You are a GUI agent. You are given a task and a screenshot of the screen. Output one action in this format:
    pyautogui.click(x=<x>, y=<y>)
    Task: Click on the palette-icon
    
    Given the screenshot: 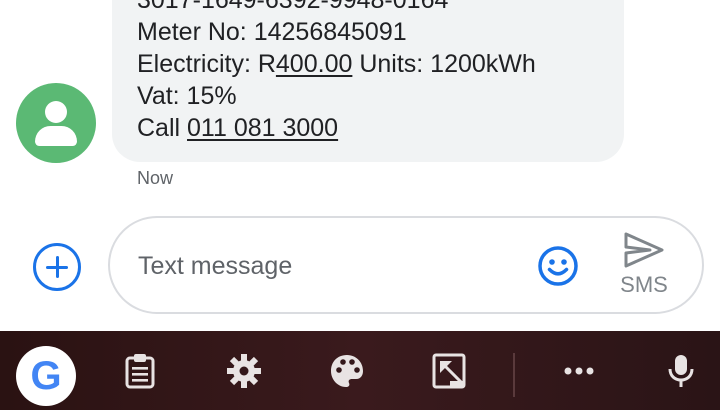 What is the action you would take?
    pyautogui.click(x=347, y=371)
    